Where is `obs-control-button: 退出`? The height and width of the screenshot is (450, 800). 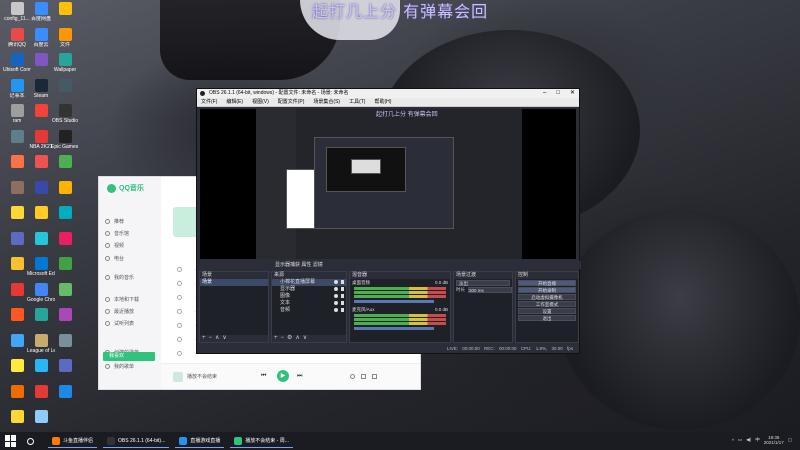 obs-control-button: 退出 is located at coordinates (547, 318).